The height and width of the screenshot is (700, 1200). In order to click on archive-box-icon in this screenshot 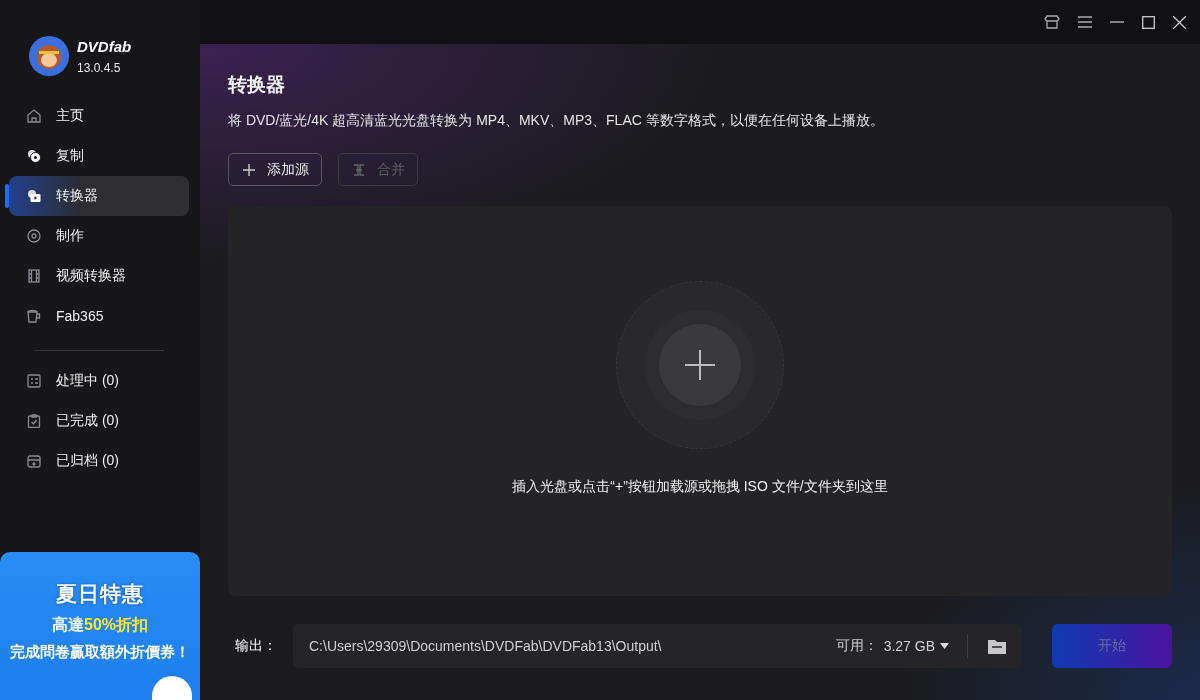, I will do `click(34, 461)`.